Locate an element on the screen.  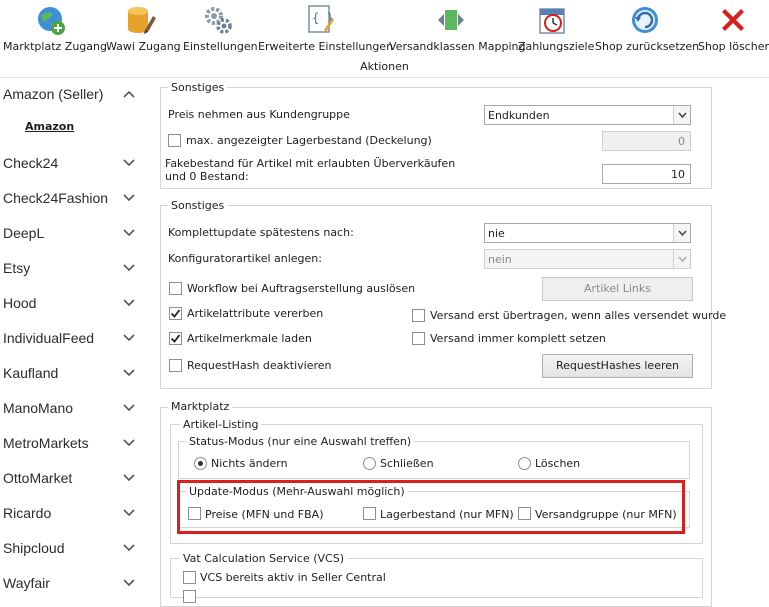
status-radio-label: Schließen is located at coordinates (407, 463).